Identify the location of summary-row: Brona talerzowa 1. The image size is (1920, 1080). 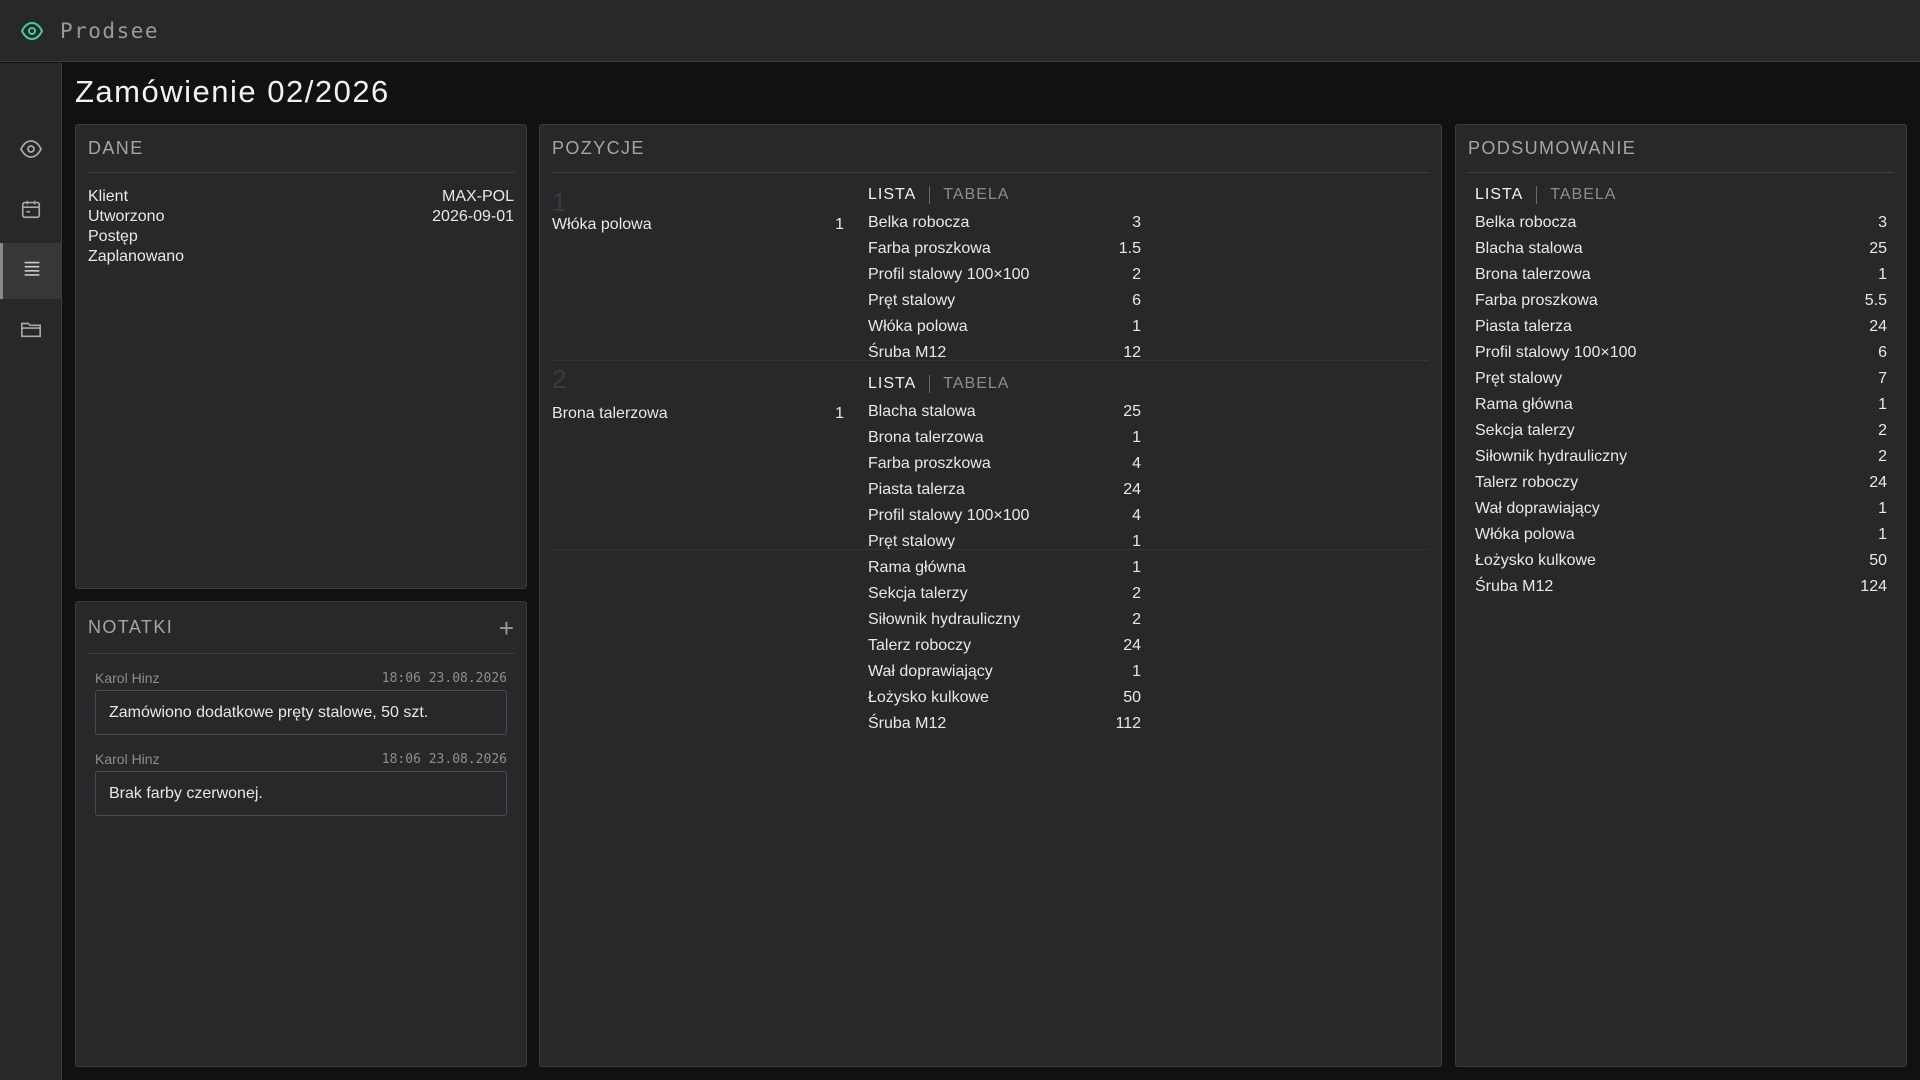
(1681, 275).